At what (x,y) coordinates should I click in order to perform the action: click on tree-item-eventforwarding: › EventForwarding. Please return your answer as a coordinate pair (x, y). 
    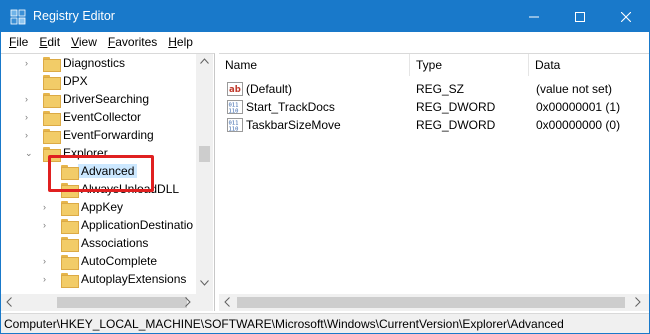
    Looking at the image, I should click on (89, 135).